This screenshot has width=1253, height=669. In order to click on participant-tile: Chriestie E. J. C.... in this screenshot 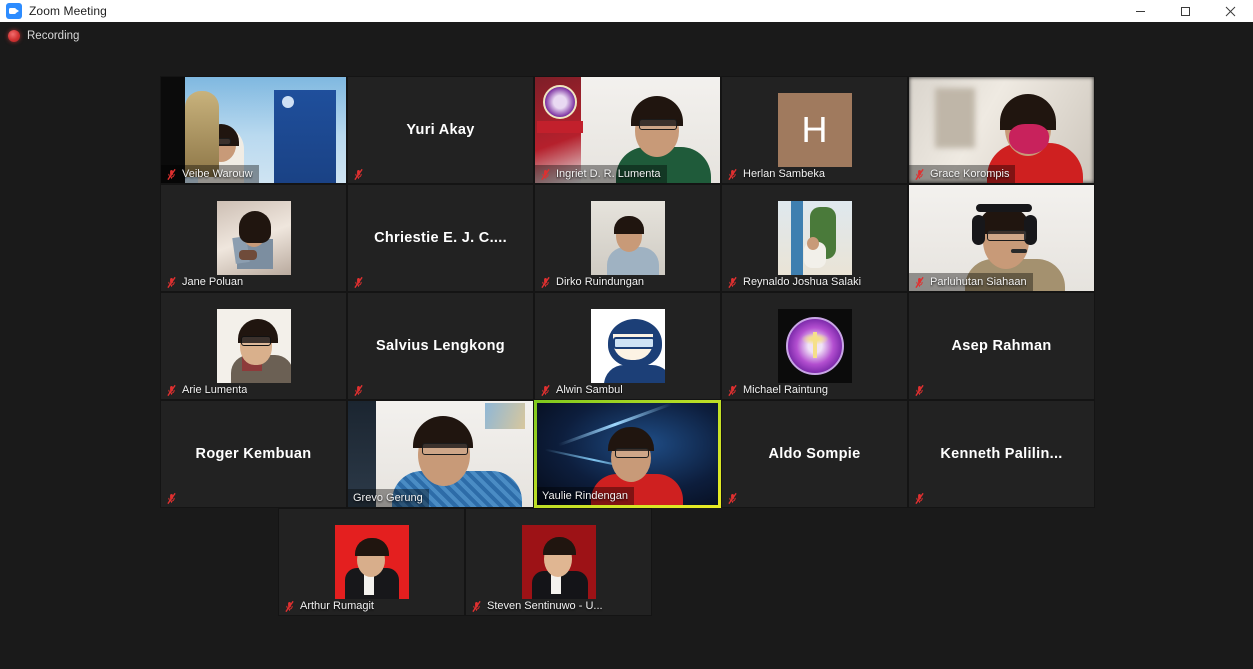, I will do `click(440, 238)`.